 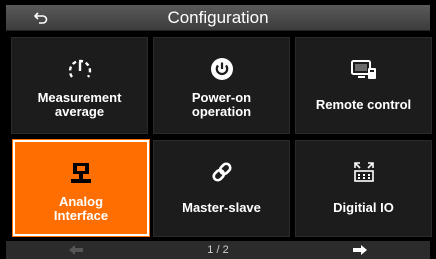 I want to click on page-indicator: 1 / 2, so click(x=218, y=250).